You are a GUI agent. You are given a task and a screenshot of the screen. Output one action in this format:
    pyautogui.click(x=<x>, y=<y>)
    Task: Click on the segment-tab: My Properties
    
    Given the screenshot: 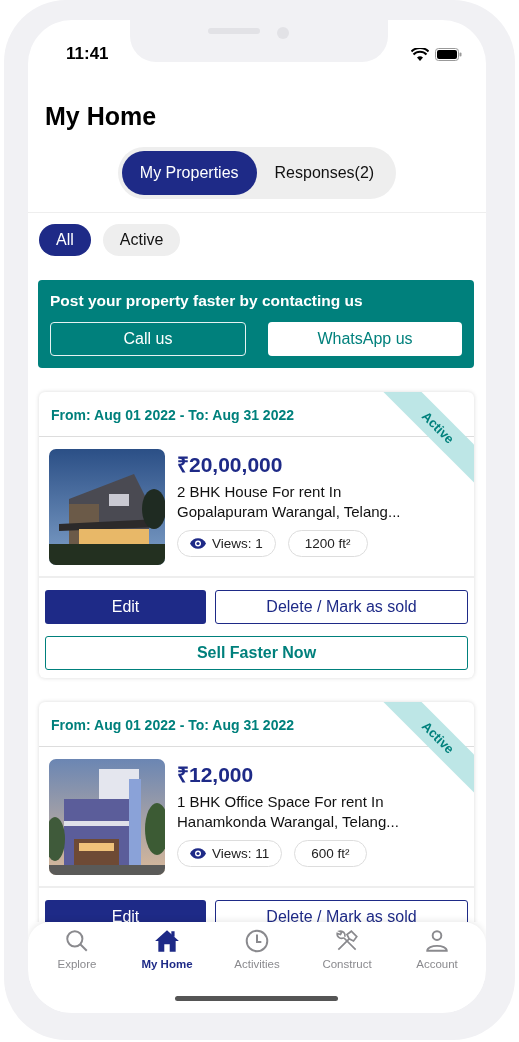 What is the action you would take?
    pyautogui.click(x=189, y=173)
    